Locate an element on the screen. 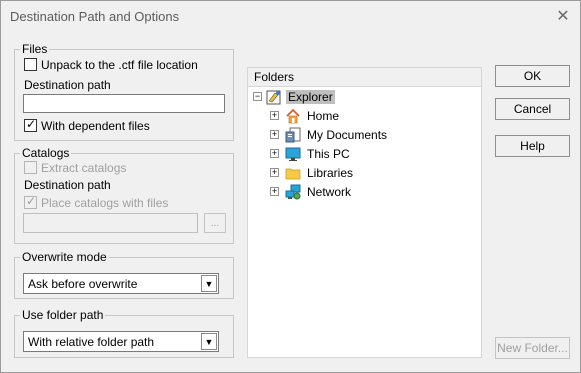  tree-item-network: Network is located at coordinates (329, 192).